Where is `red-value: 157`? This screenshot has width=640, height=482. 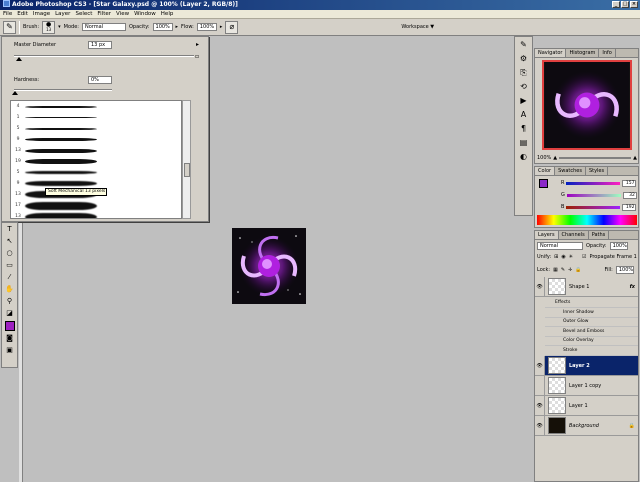
red-value: 157 is located at coordinates (629, 183).